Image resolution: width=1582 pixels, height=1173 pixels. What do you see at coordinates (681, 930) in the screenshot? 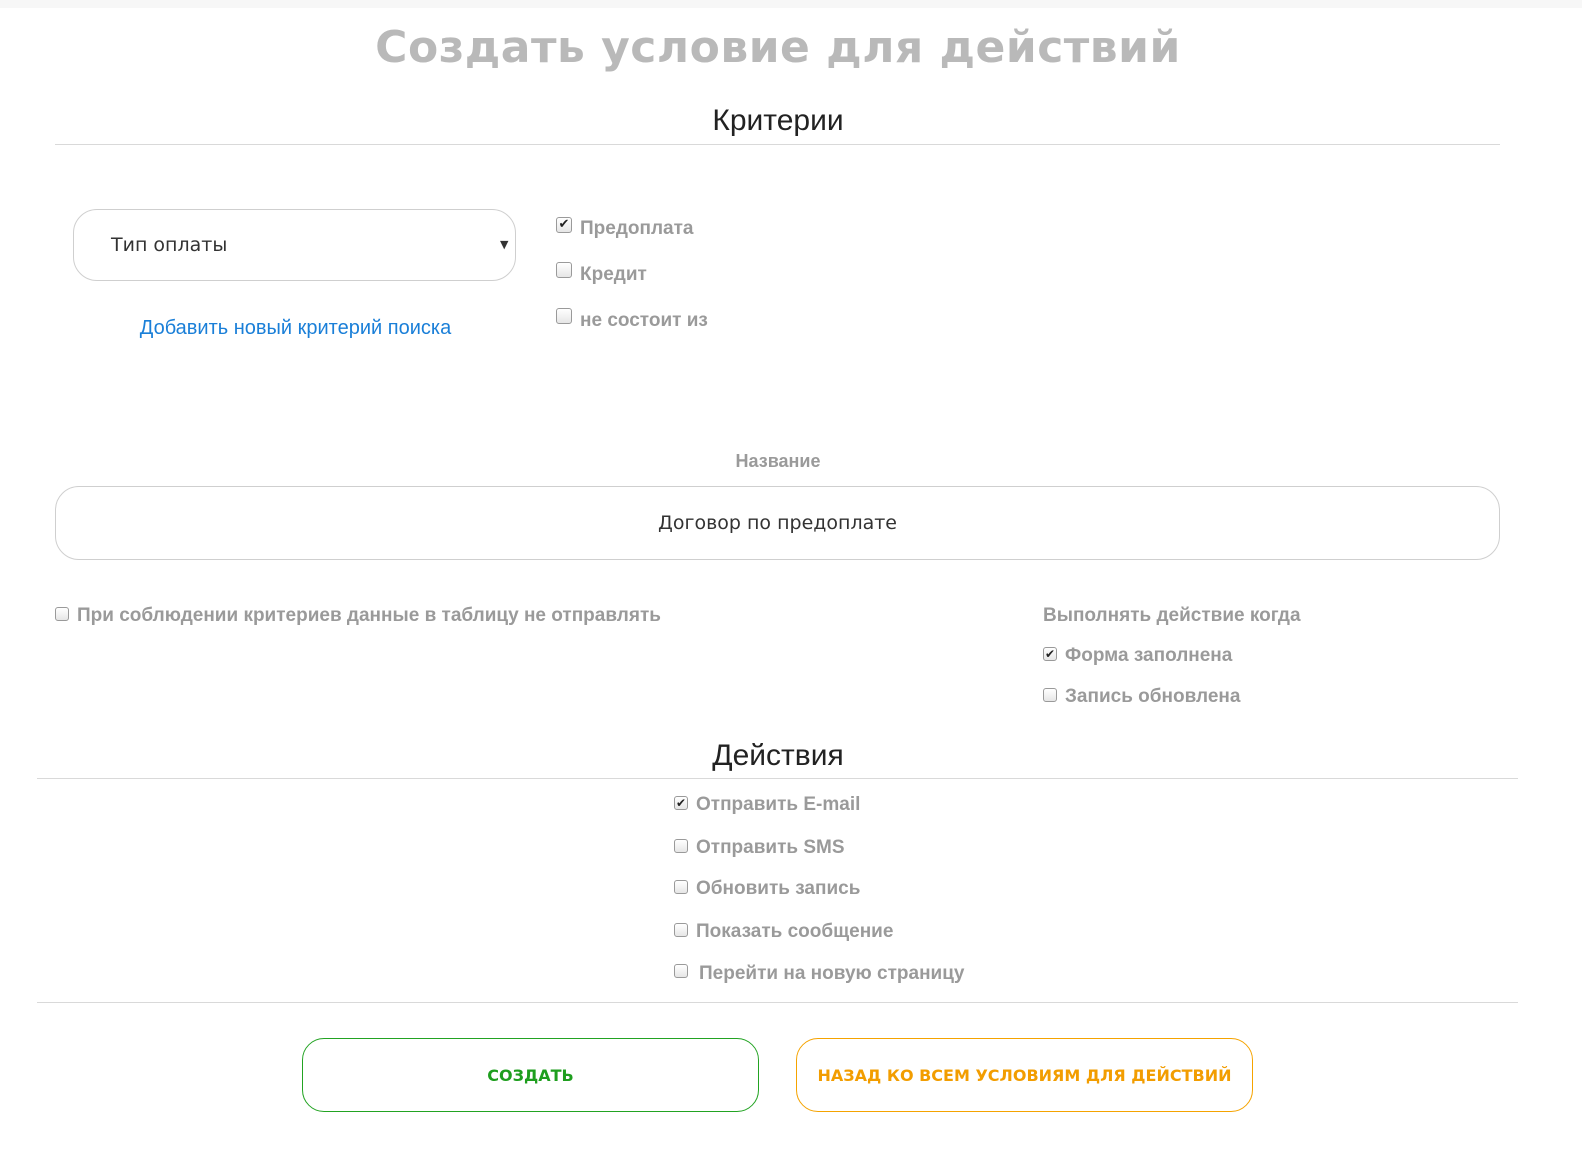
I see `checkbox-show-message` at bounding box center [681, 930].